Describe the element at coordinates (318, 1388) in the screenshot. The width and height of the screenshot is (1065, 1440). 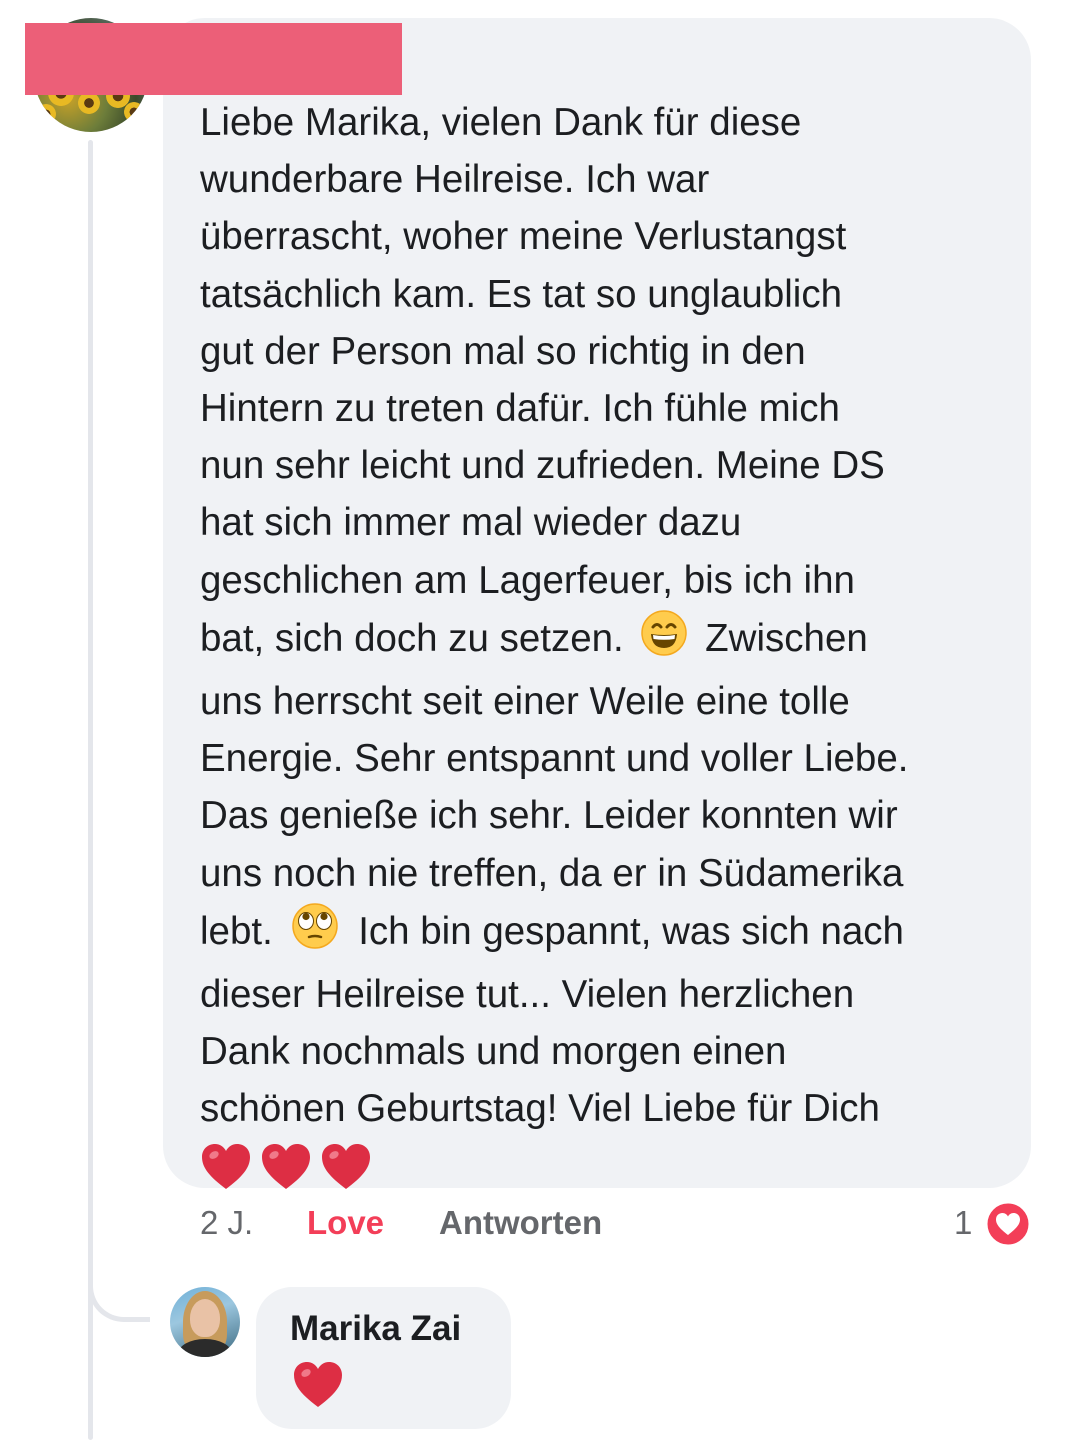
I see `red-heart-icon` at that location.